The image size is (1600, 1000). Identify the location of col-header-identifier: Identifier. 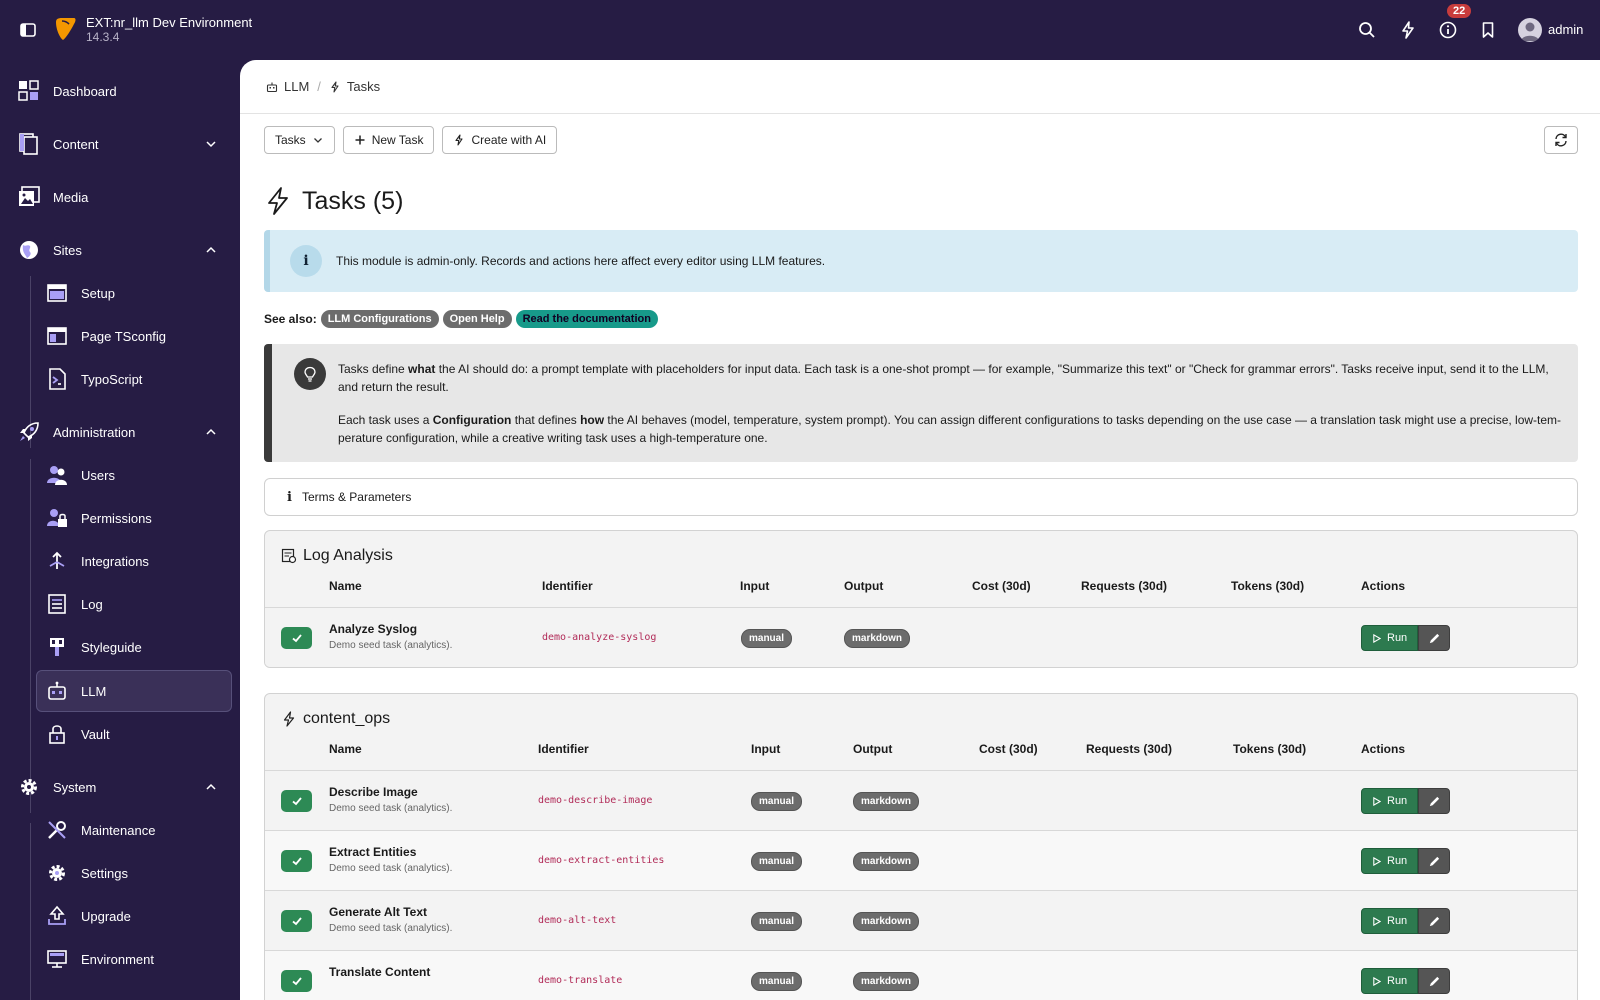
(563, 749).